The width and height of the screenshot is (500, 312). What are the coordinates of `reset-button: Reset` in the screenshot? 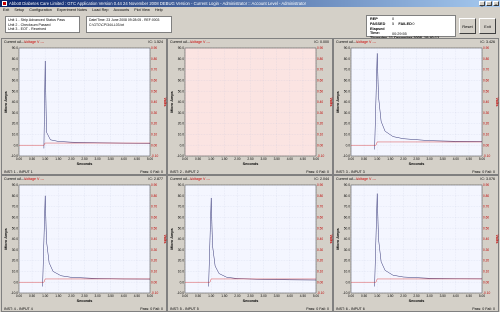 It's located at (467, 26).